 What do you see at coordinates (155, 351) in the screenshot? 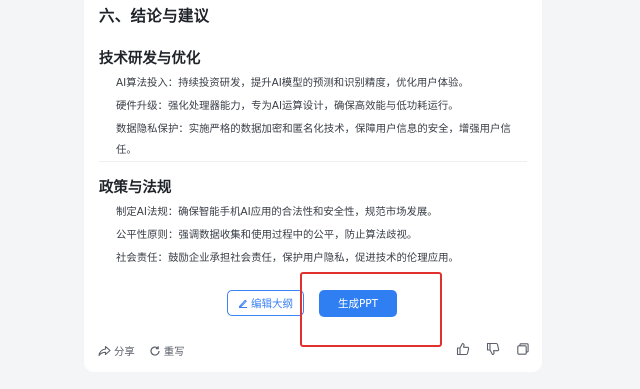
I see `refresh-icon` at bounding box center [155, 351].